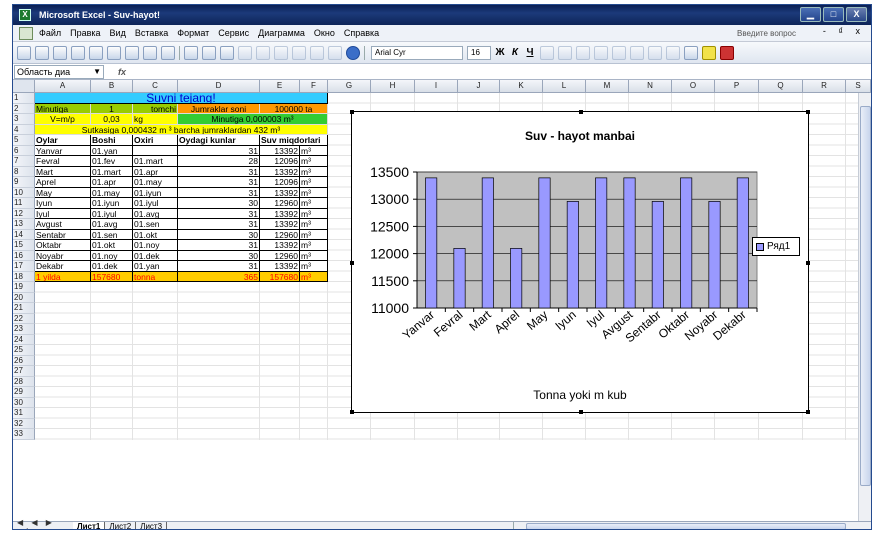 Image resolution: width=875 pixels, height=533 pixels. I want to click on format-painter-icon, so click(245, 52).